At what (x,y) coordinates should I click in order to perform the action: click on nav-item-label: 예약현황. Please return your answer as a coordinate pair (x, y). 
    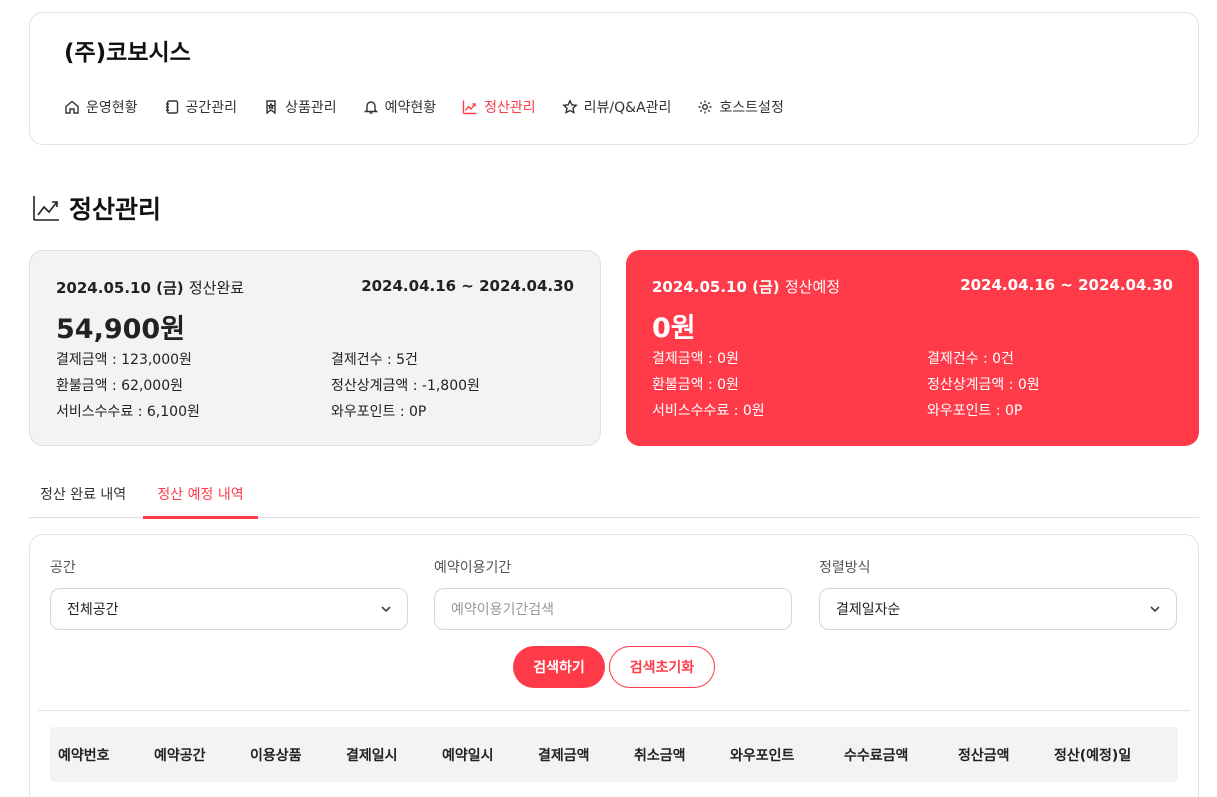
    Looking at the image, I should click on (410, 108).